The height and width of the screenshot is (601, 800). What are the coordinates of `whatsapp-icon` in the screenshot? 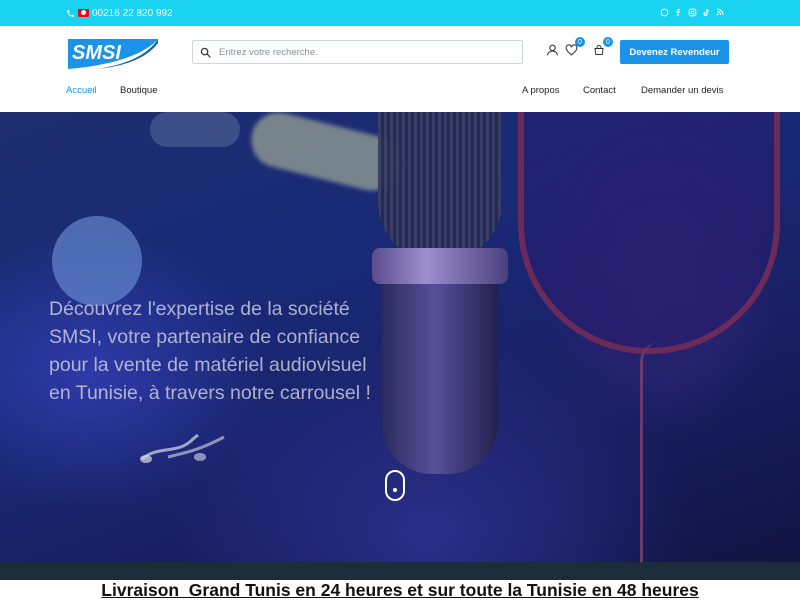 It's located at (664, 13).